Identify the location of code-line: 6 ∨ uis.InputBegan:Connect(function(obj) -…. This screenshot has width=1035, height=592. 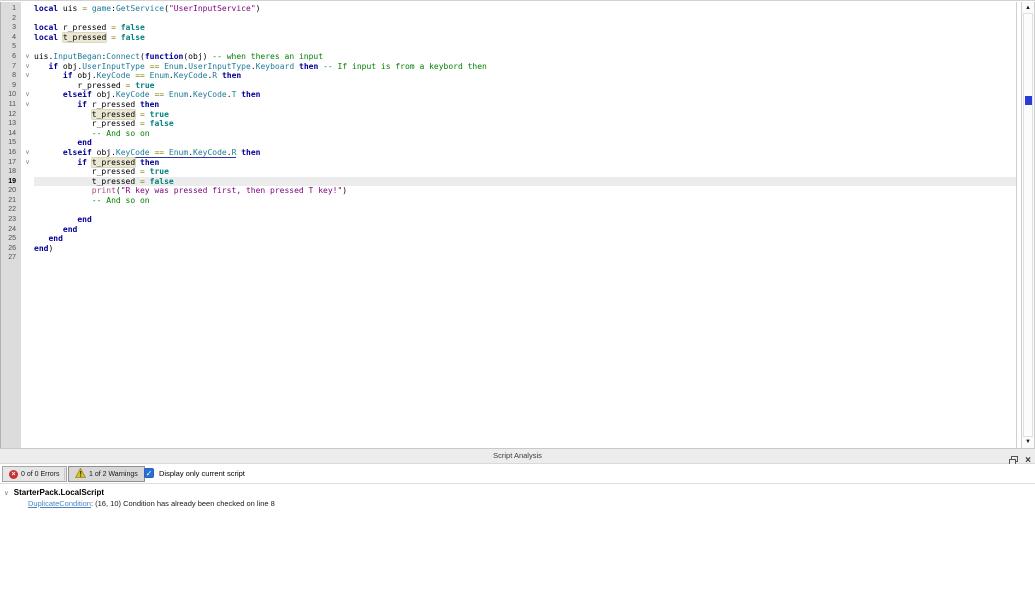
(508, 57).